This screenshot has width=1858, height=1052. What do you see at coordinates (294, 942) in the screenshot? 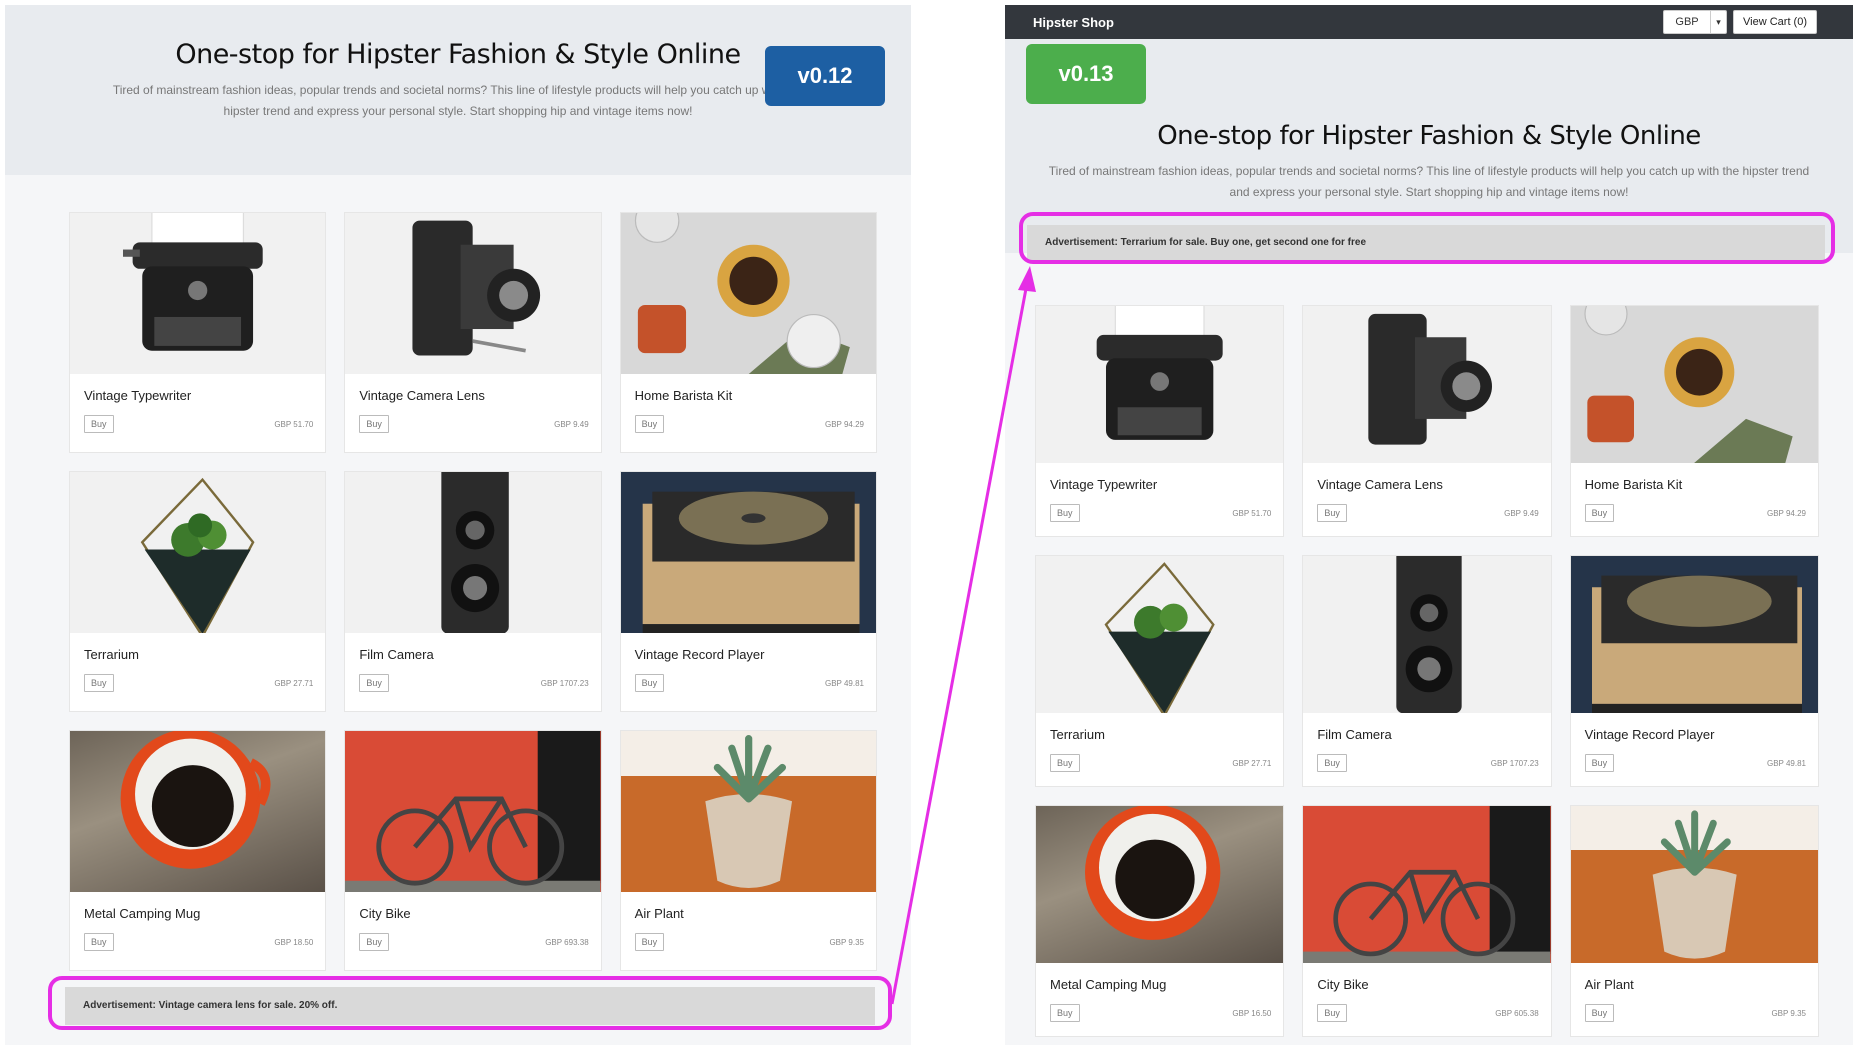
I see `product-price: GBP 18.50` at bounding box center [294, 942].